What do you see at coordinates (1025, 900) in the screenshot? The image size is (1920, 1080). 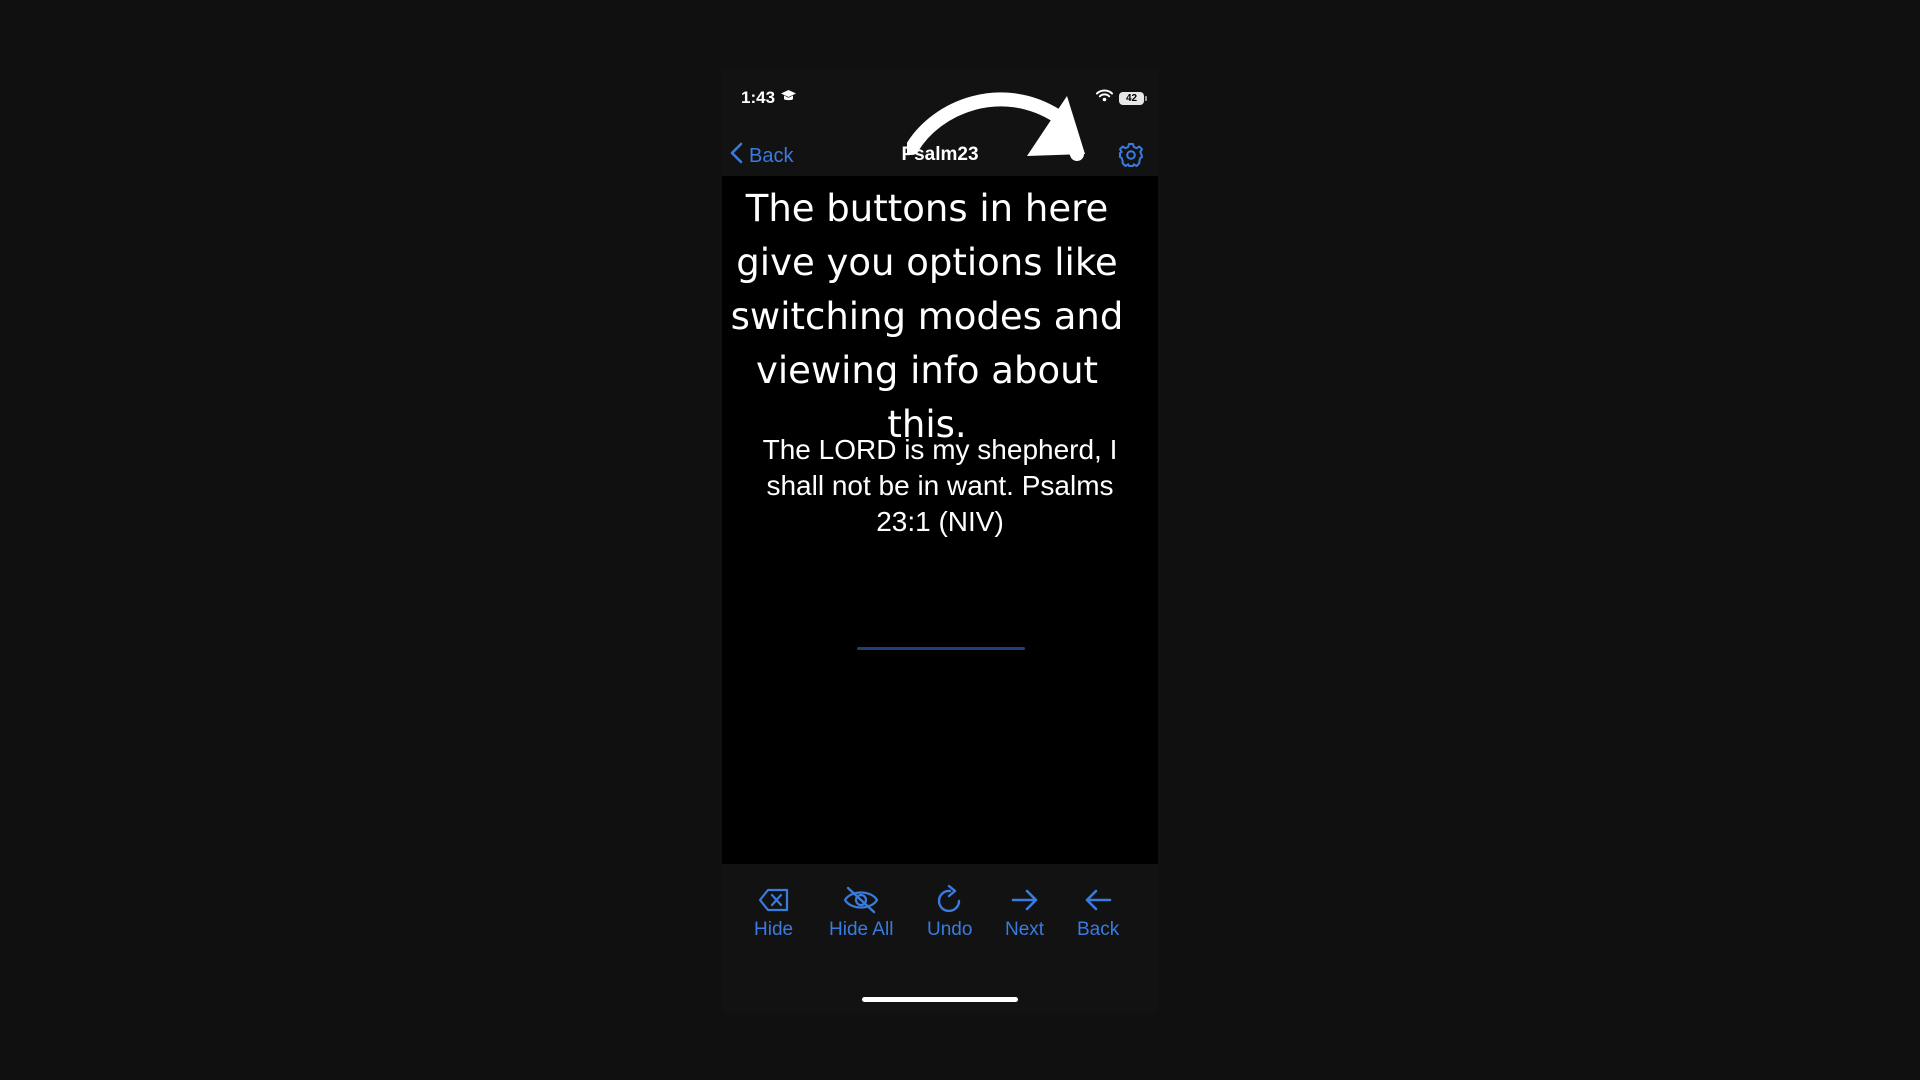 I see `arrow-right-icon` at bounding box center [1025, 900].